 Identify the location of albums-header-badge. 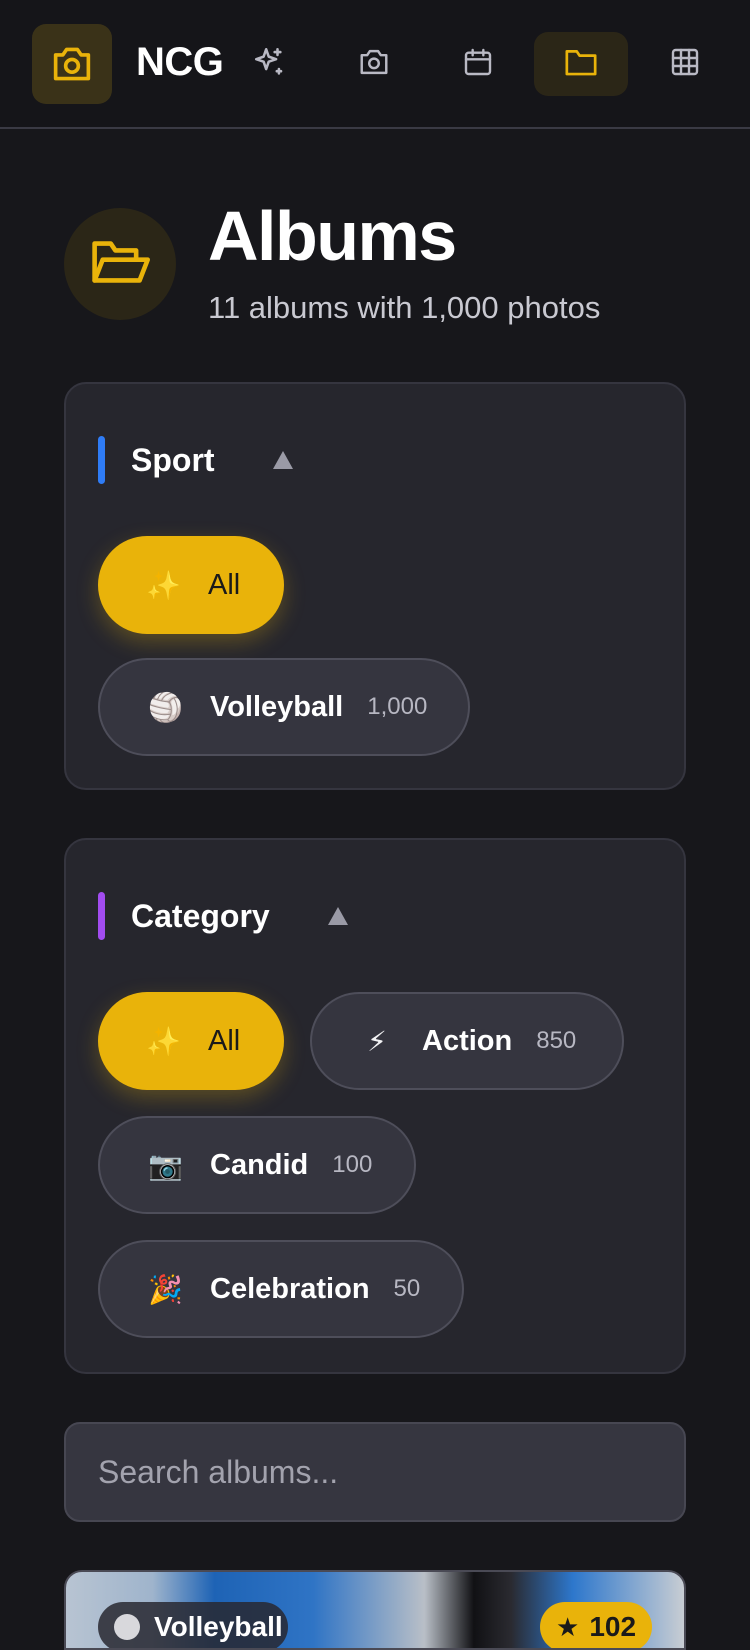
(120, 264).